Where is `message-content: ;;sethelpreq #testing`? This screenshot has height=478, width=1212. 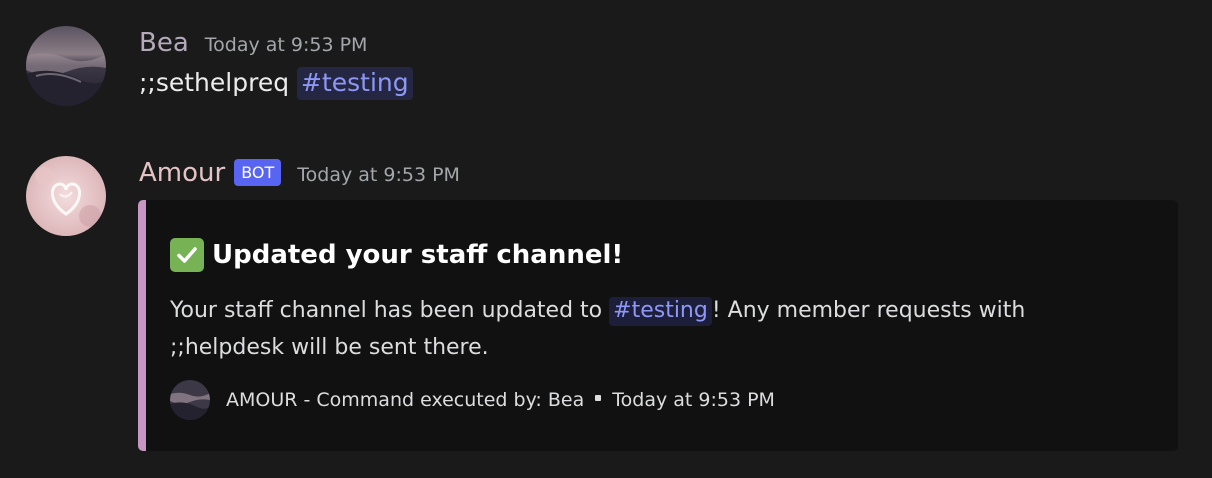
message-content: ;;sethelpreq #testing is located at coordinates (276, 83).